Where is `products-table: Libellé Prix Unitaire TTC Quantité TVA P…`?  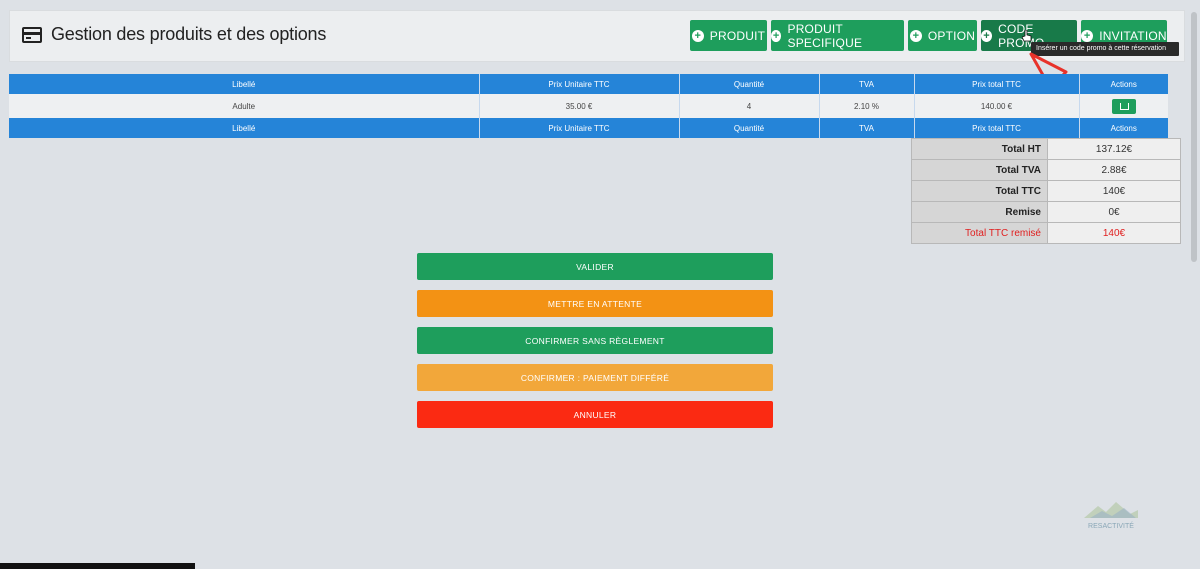 products-table: Libellé Prix Unitaire TTC Quantité TVA P… is located at coordinates (588, 106).